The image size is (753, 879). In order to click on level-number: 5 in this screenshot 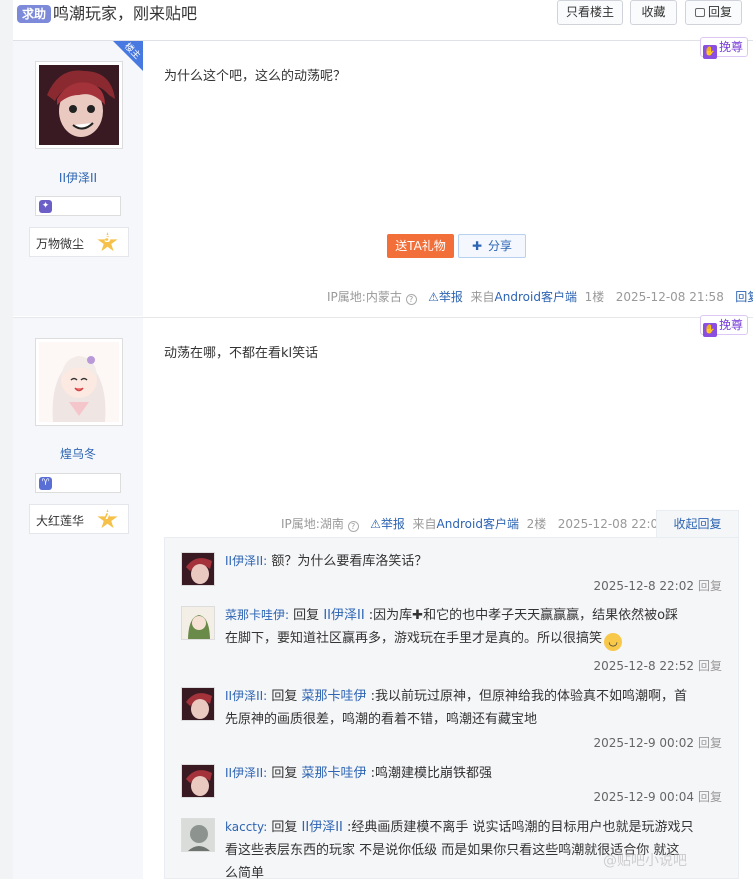, I will do `click(107, 239)`.